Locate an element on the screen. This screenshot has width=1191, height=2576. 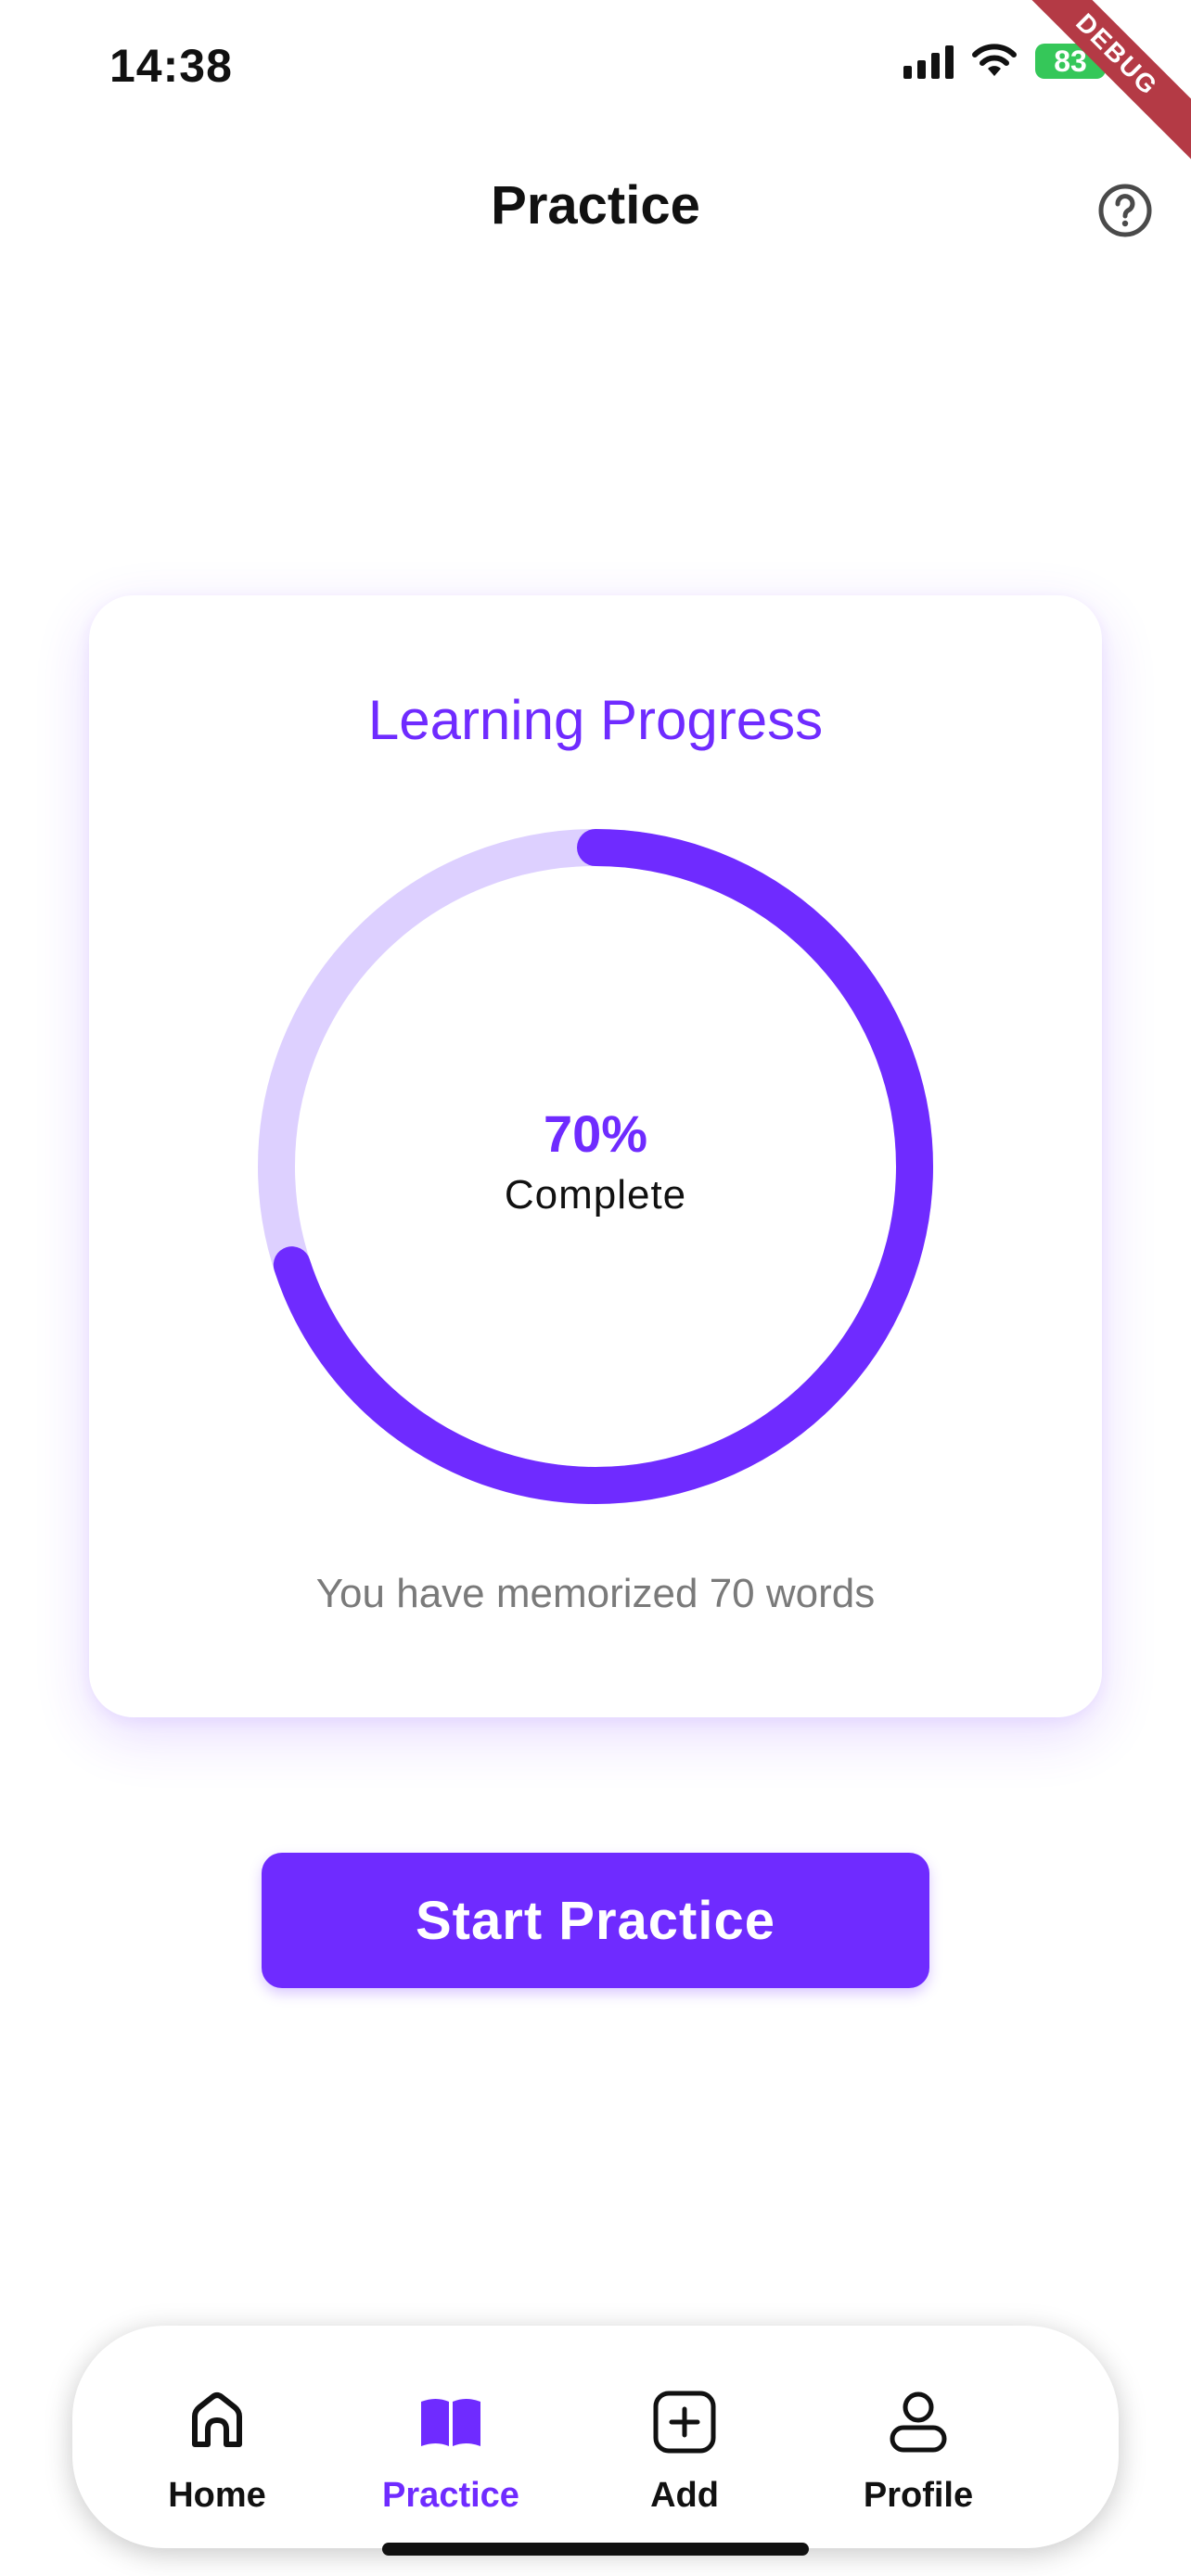
book-icon is located at coordinates (450, 2422).